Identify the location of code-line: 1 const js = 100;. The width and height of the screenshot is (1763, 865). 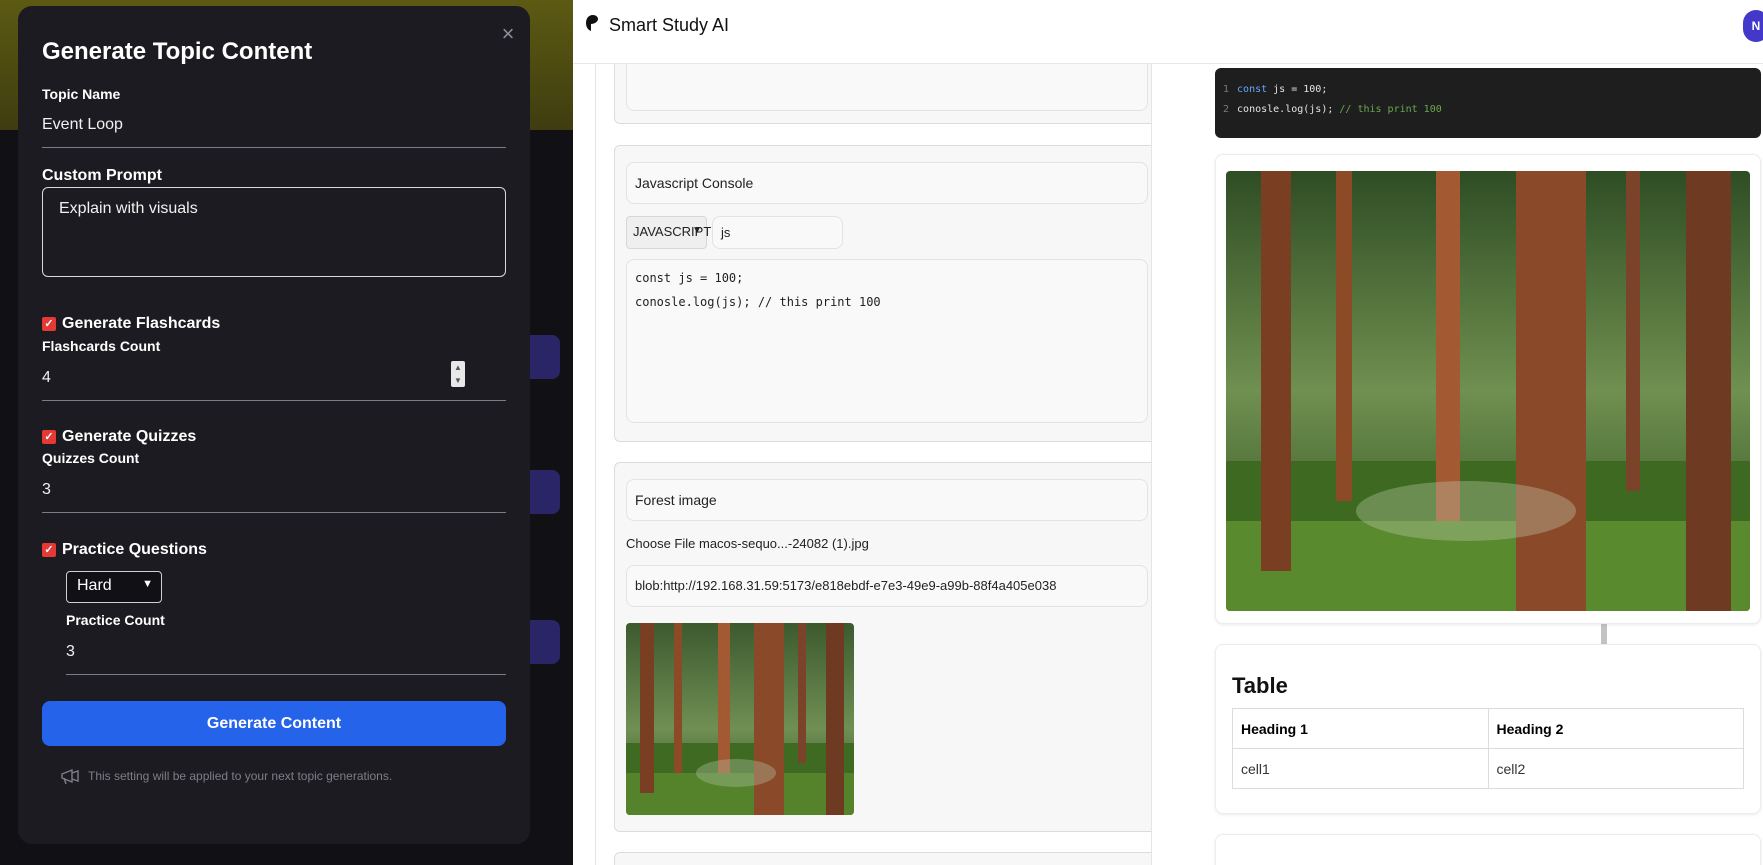
(1275, 89).